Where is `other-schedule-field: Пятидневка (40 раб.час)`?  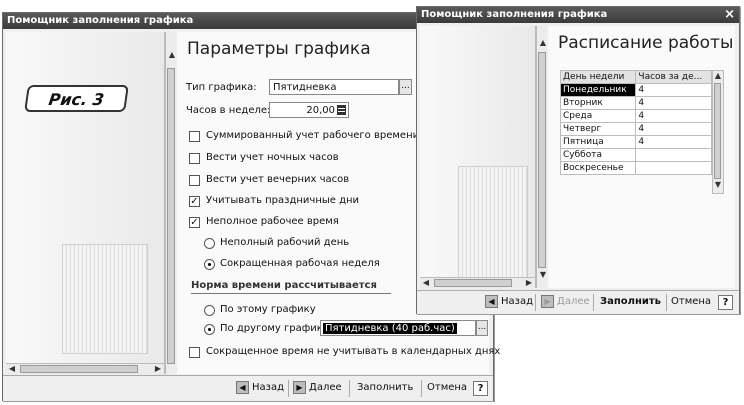
other-schedule-field: Пятидневка (40 раб.час) is located at coordinates (398, 328).